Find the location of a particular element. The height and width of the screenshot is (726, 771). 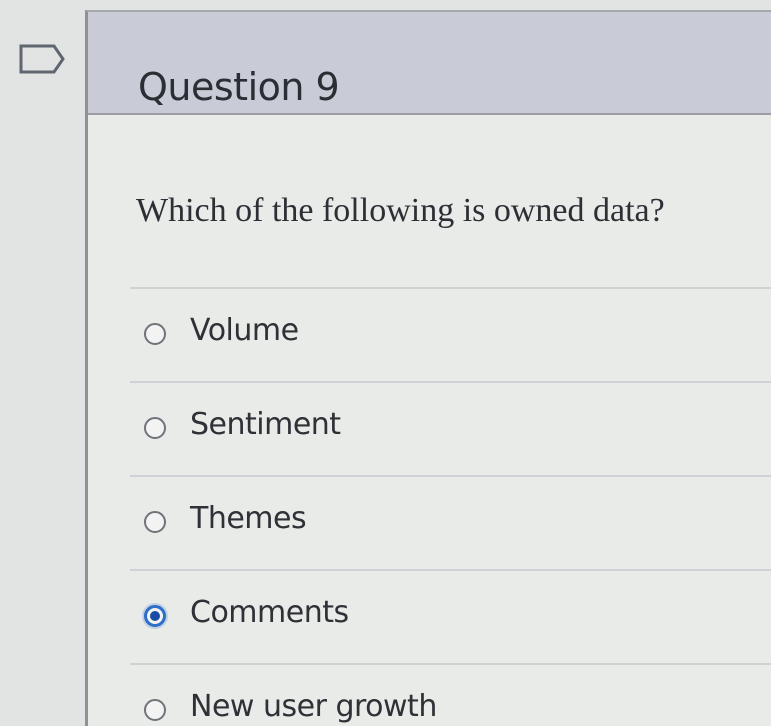

answer-label: Comments is located at coordinates (269, 612).